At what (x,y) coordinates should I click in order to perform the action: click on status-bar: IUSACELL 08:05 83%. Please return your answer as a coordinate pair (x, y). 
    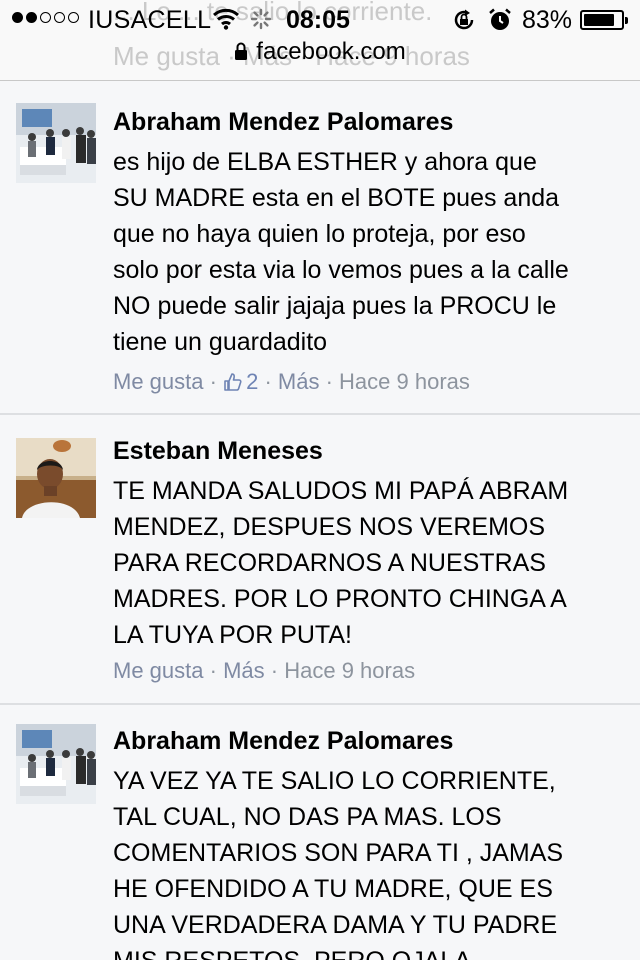
    Looking at the image, I should click on (320, 20).